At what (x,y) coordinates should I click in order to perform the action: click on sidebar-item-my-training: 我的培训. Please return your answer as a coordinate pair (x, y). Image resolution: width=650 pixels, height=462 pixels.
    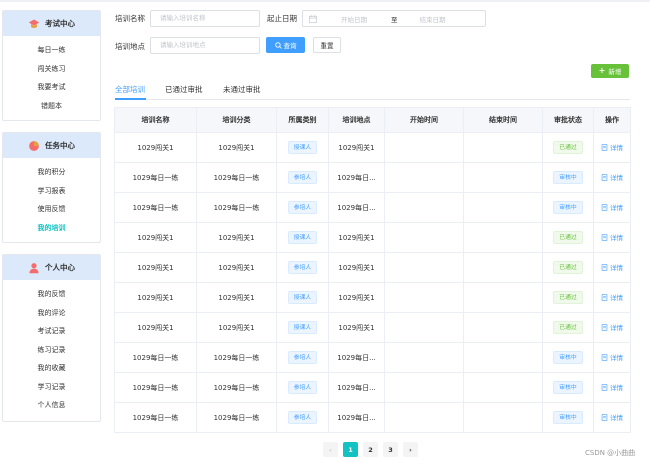
    Looking at the image, I should click on (51, 228).